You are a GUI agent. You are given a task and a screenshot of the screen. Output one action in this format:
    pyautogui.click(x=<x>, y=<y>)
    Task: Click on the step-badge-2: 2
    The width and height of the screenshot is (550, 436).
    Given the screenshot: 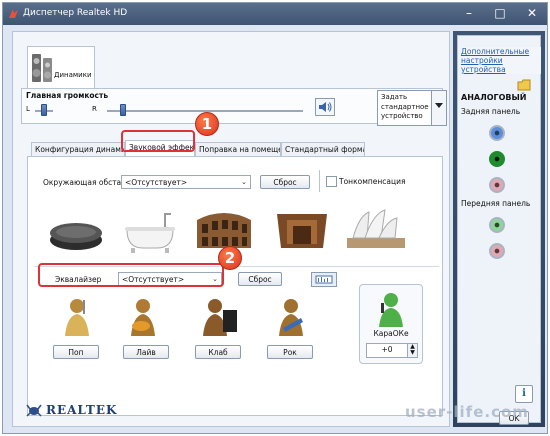 What is the action you would take?
    pyautogui.click(x=230, y=258)
    